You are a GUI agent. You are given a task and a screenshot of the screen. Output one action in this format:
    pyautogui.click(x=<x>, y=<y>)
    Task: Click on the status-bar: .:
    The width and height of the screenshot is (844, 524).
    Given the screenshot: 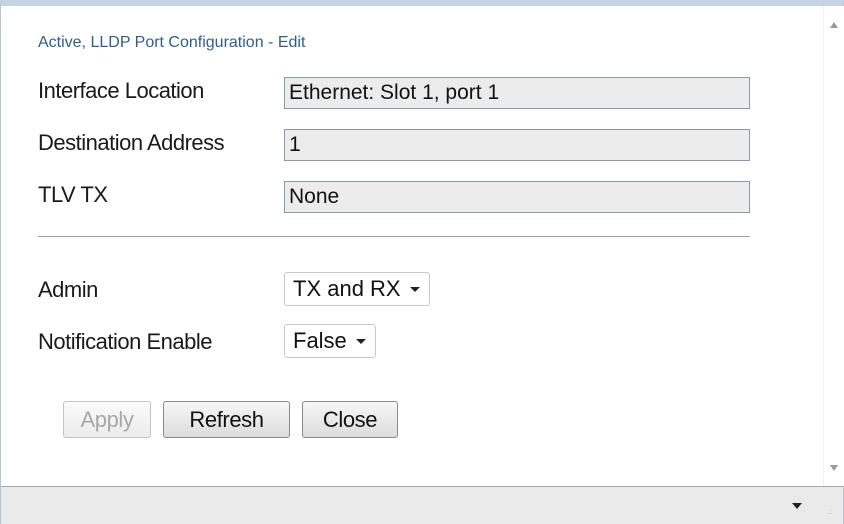 What is the action you would take?
    pyautogui.click(x=422, y=505)
    